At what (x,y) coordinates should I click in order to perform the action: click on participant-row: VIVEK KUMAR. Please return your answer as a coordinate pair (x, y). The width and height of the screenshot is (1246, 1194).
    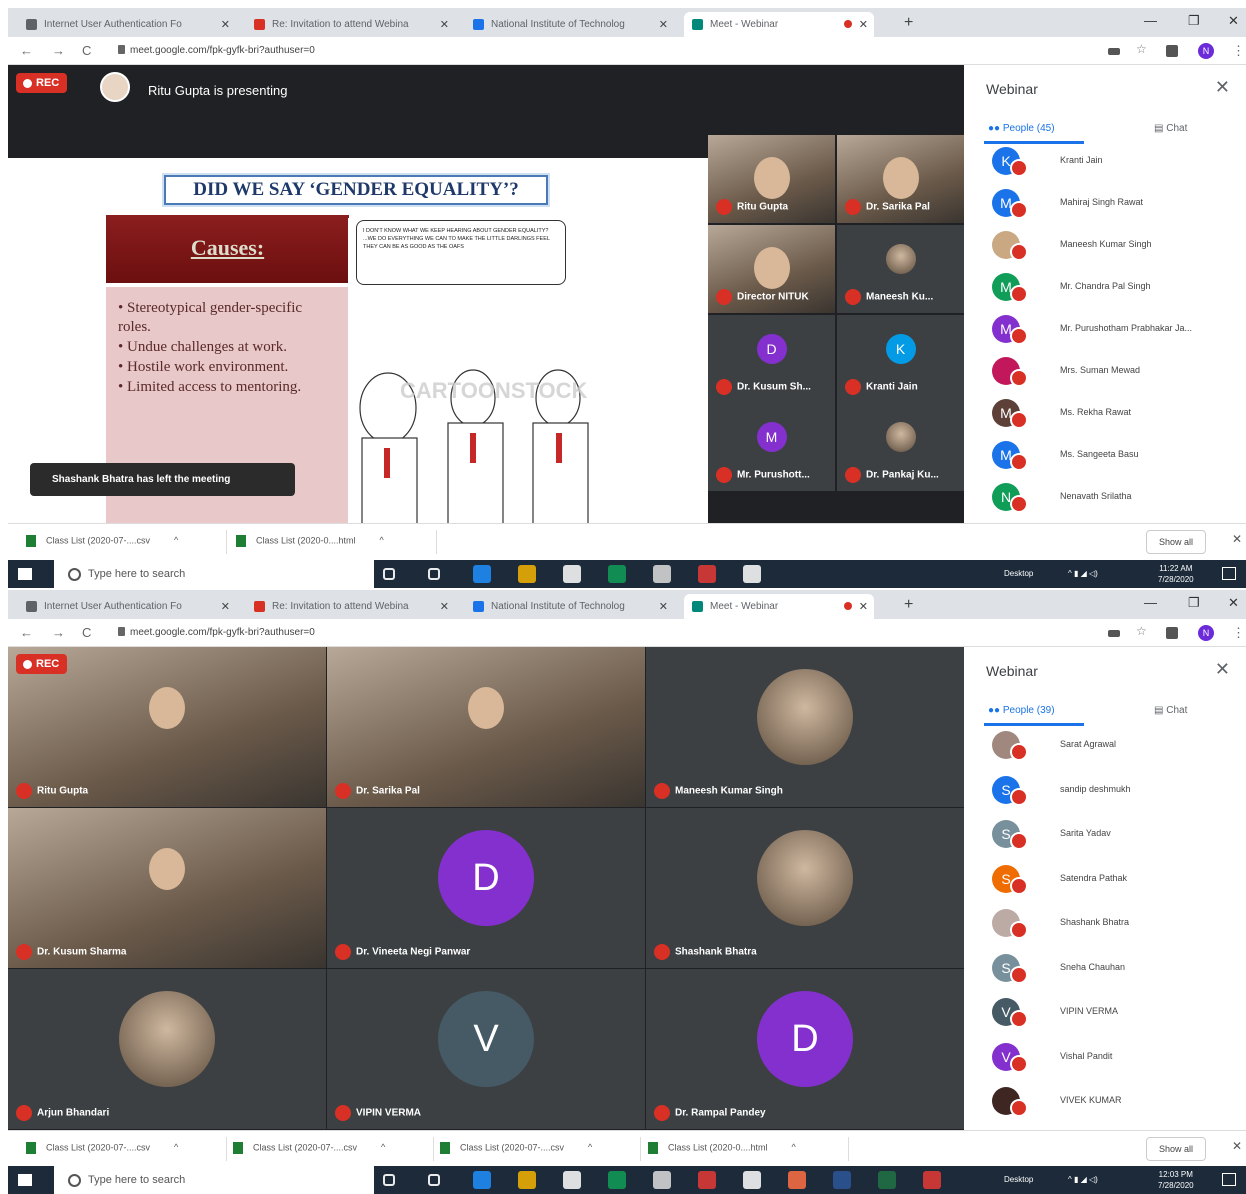
    Looking at the image, I should click on (1113, 1101).